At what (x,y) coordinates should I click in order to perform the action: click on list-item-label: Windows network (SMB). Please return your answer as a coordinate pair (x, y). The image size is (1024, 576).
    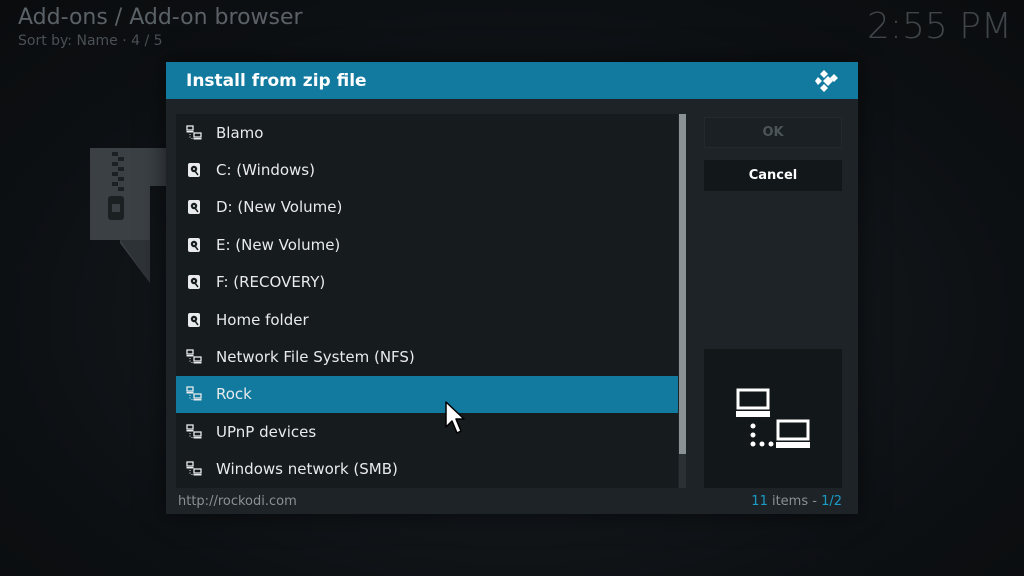
    Looking at the image, I should click on (307, 469).